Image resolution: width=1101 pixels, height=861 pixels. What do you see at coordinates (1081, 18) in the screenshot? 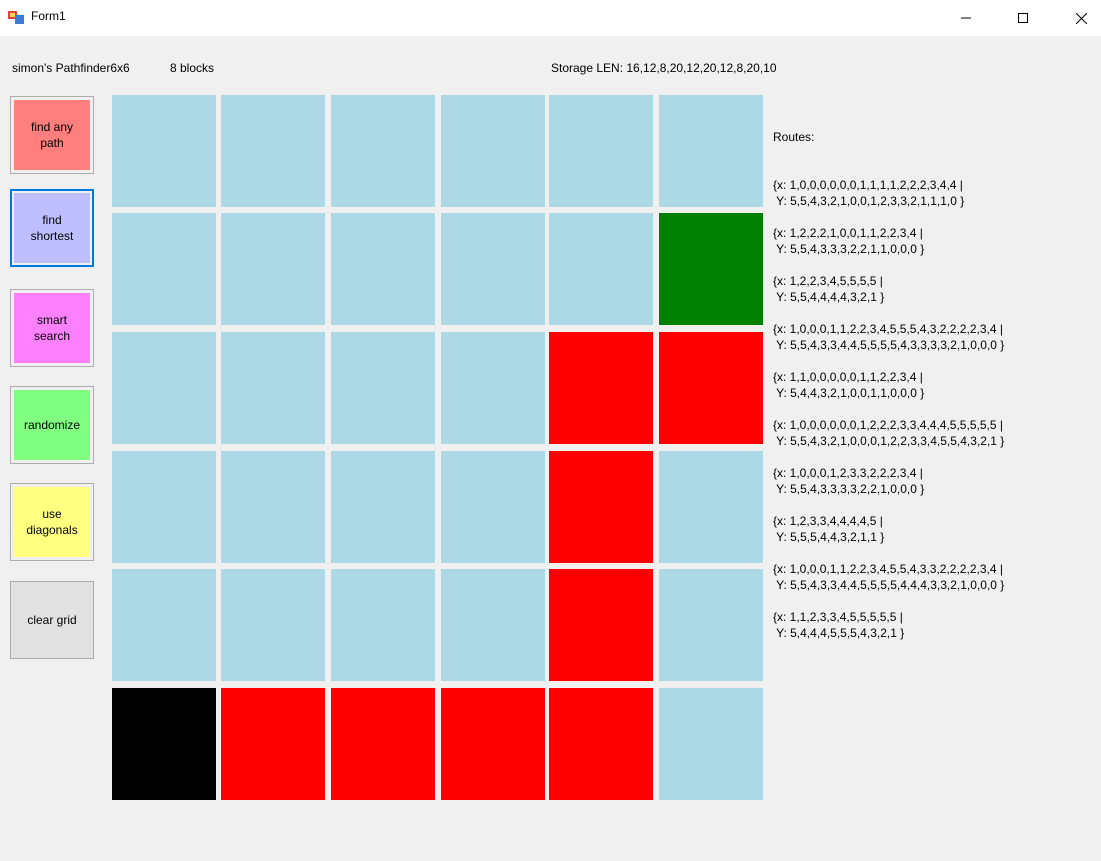
I see `close-icon` at bounding box center [1081, 18].